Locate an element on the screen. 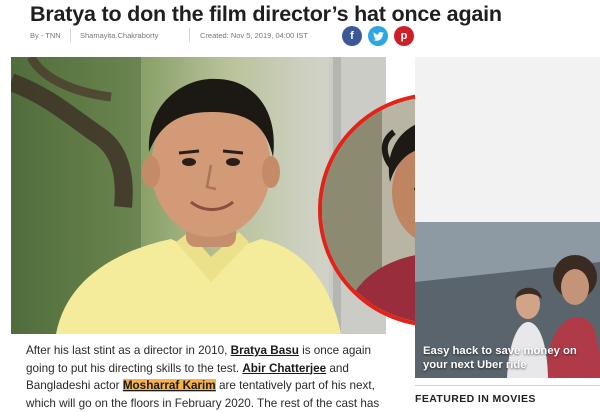  facebook-icon: f is located at coordinates (352, 36).